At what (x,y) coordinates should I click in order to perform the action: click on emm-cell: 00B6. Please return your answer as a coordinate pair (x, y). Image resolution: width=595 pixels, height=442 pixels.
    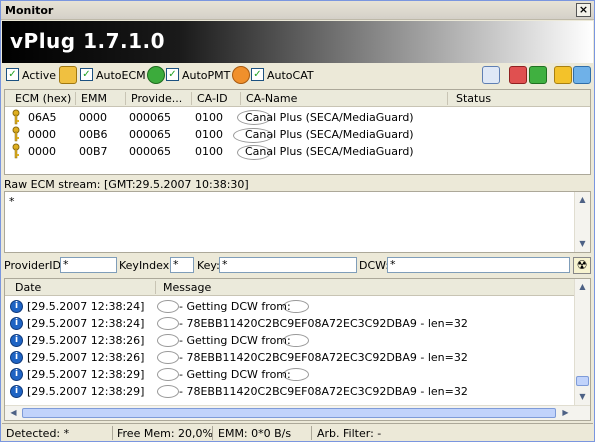
    Looking at the image, I should click on (93, 134).